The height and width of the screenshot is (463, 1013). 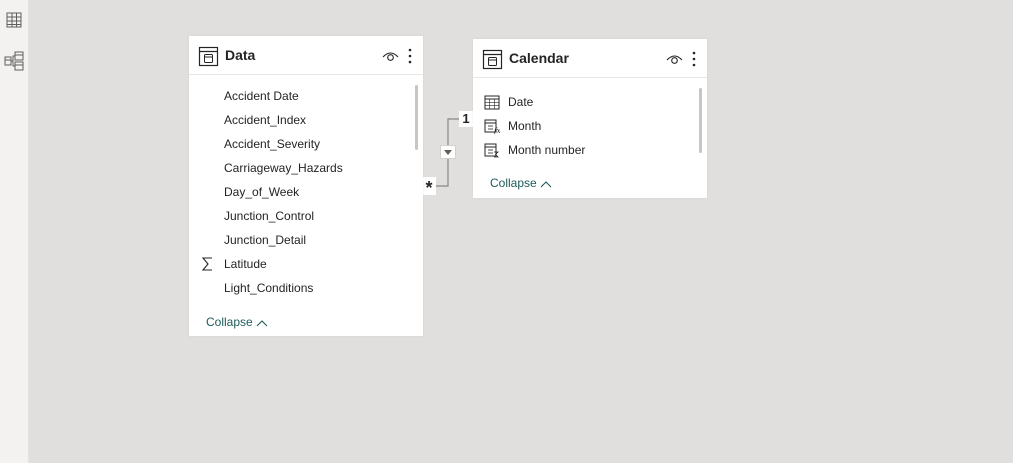 I want to click on filter-direction-arrow-icon, so click(x=448, y=152).